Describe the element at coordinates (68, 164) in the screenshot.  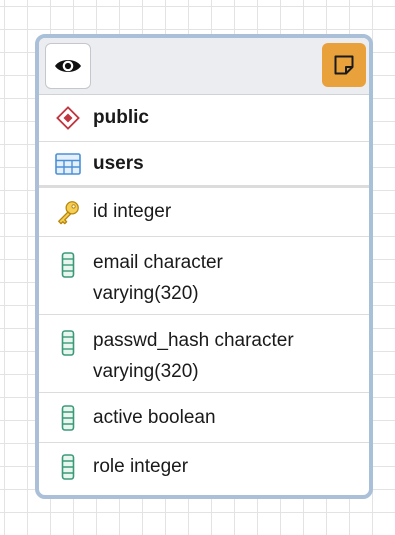
I see `table-icon` at that location.